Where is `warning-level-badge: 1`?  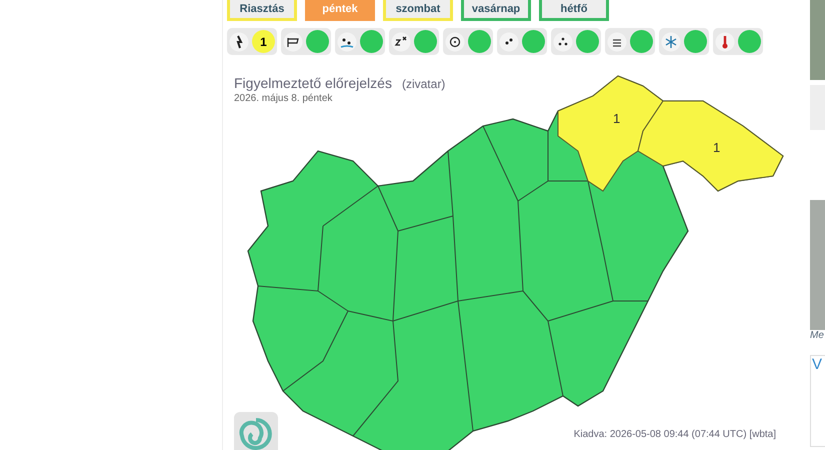
warning-level-badge: 1 is located at coordinates (263, 41).